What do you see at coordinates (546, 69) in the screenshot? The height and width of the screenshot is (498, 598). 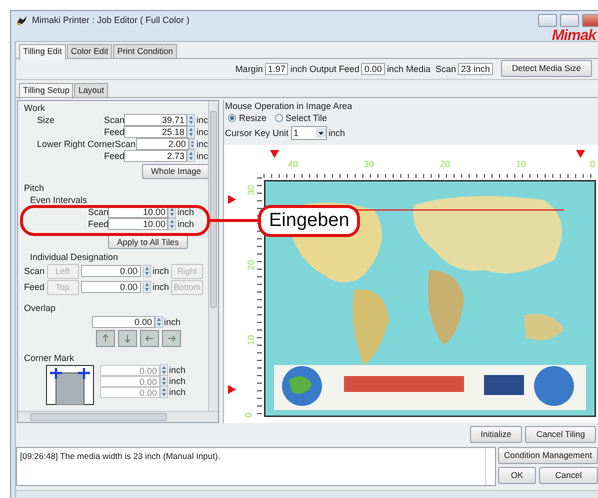 I see `detect-button: Detect Media Size` at bounding box center [546, 69].